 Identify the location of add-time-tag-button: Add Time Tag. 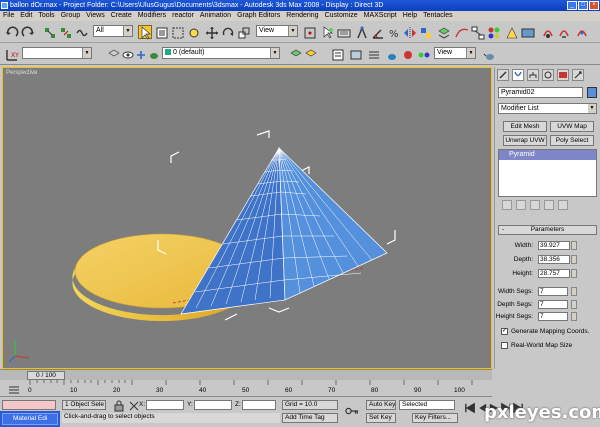
(310, 418).